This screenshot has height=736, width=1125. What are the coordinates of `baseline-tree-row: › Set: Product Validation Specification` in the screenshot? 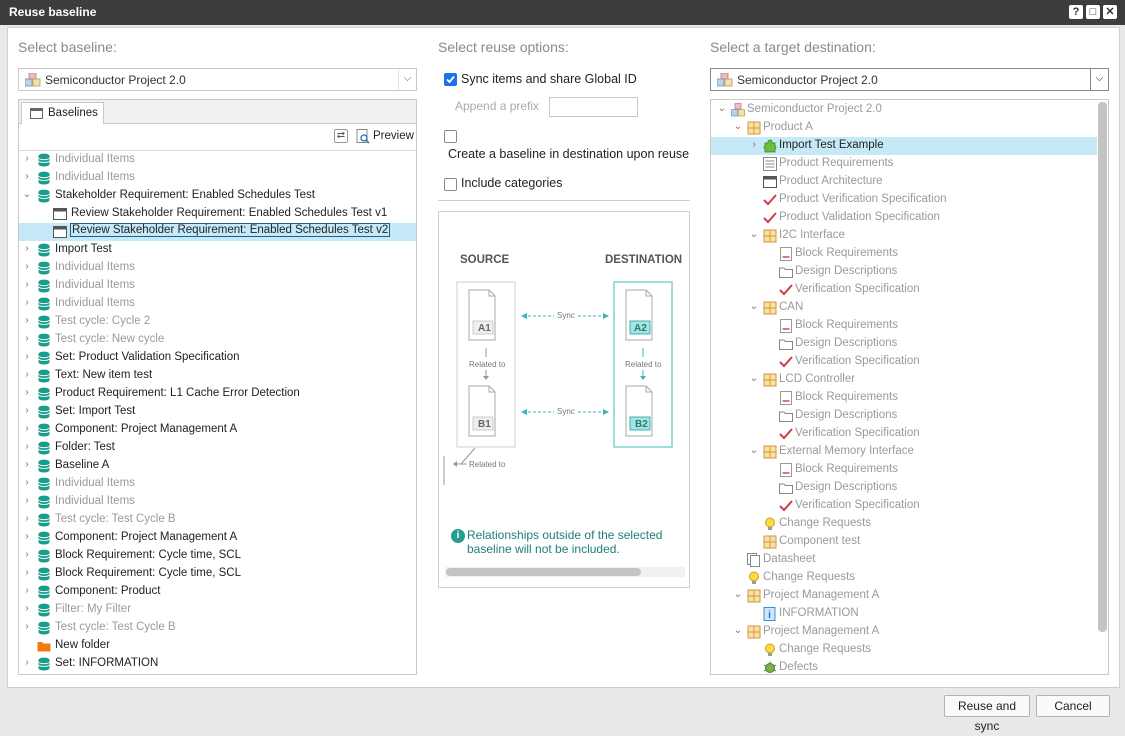 It's located at (217, 358).